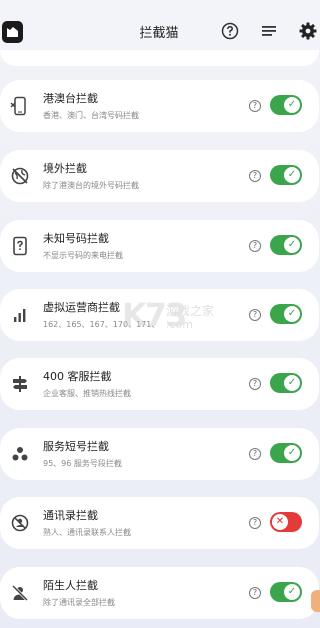 Image resolution: width=320 pixels, height=628 pixels. I want to click on card-title: 服务短号拦截, so click(76, 446).